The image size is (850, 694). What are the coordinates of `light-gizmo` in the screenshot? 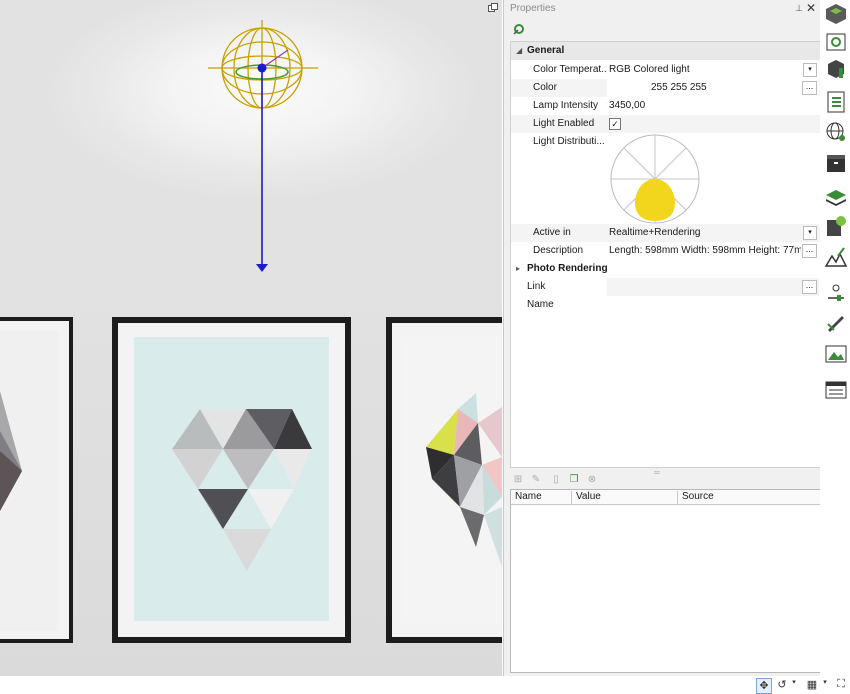 It's located at (265, 149).